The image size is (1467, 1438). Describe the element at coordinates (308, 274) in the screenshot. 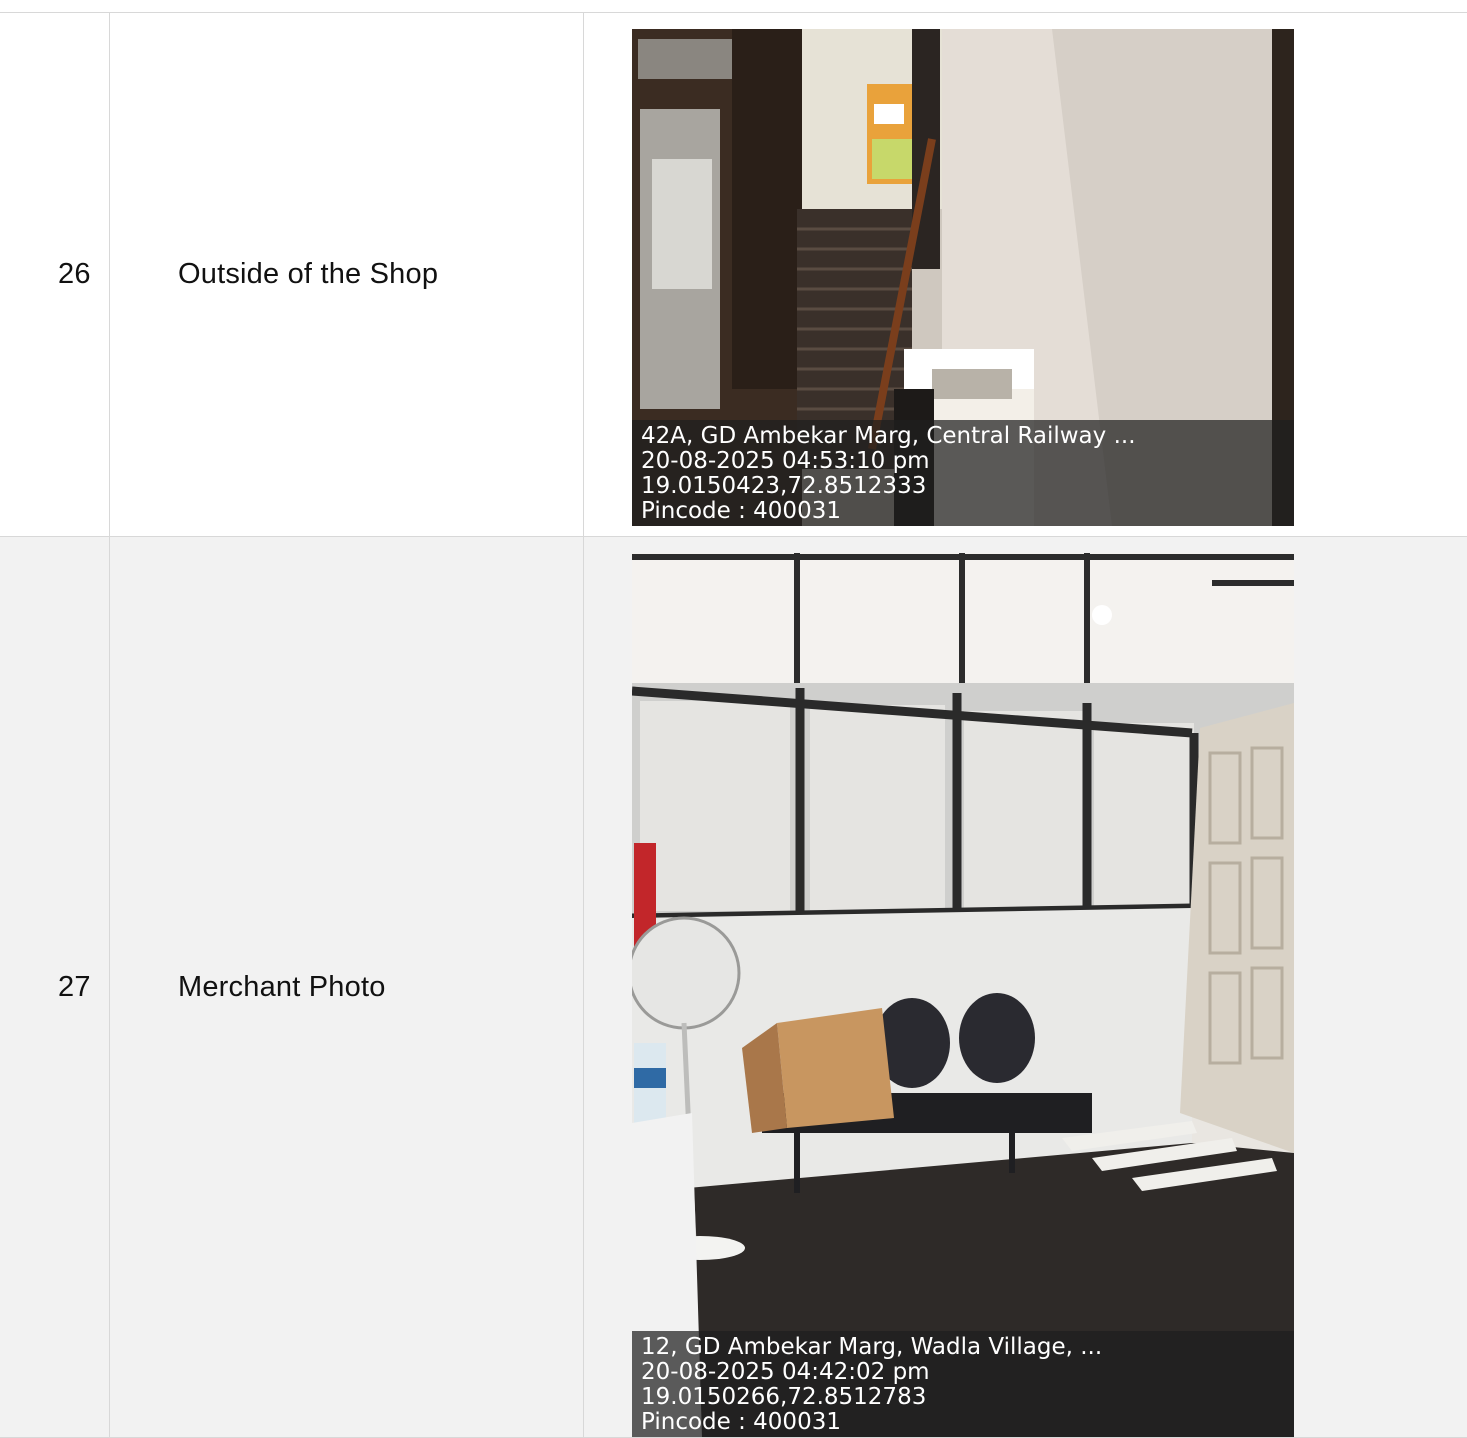

I see `row-label: Outside of the Shop` at that location.